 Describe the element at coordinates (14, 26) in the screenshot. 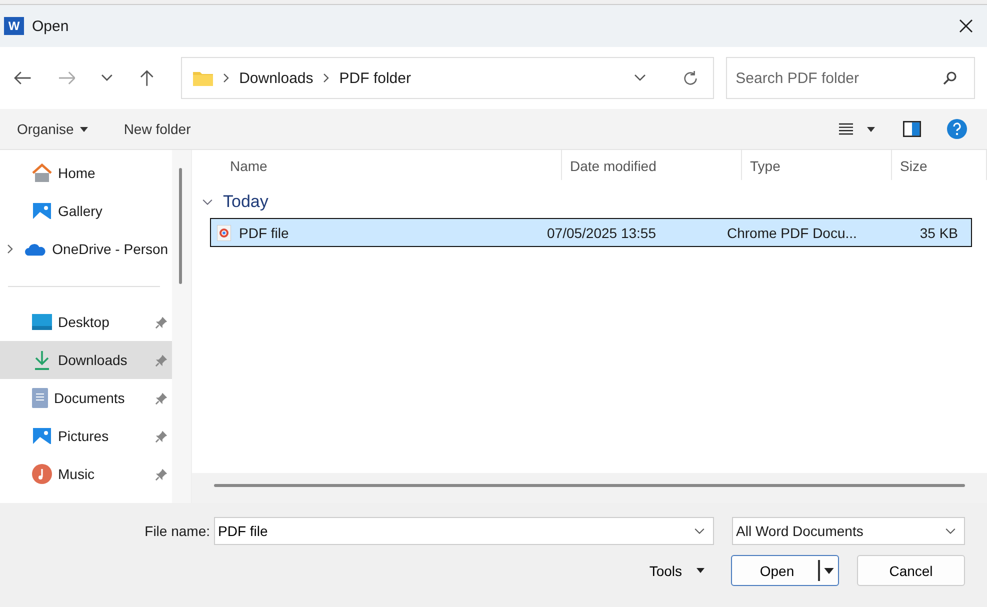

I see `word-logo-icon: W` at that location.